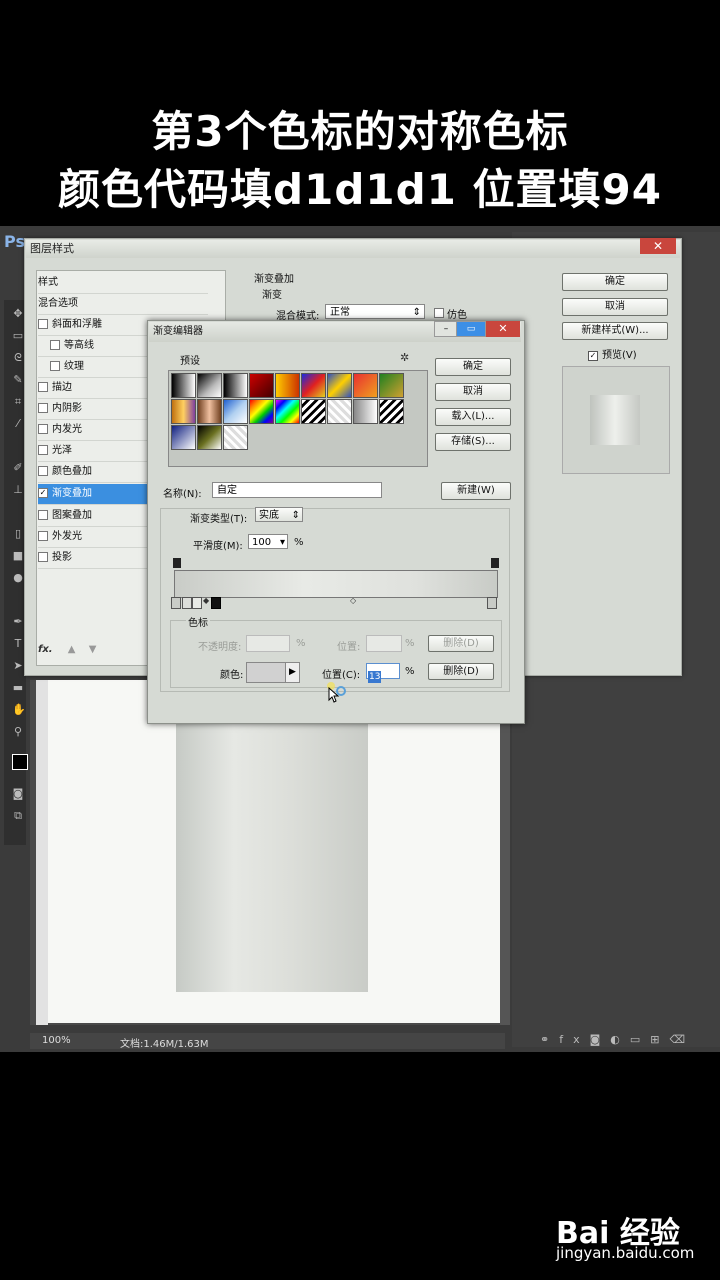 This screenshot has width=720, height=1280. What do you see at coordinates (18, 578) in the screenshot?
I see `blur-tool-icon: ●` at bounding box center [18, 578].